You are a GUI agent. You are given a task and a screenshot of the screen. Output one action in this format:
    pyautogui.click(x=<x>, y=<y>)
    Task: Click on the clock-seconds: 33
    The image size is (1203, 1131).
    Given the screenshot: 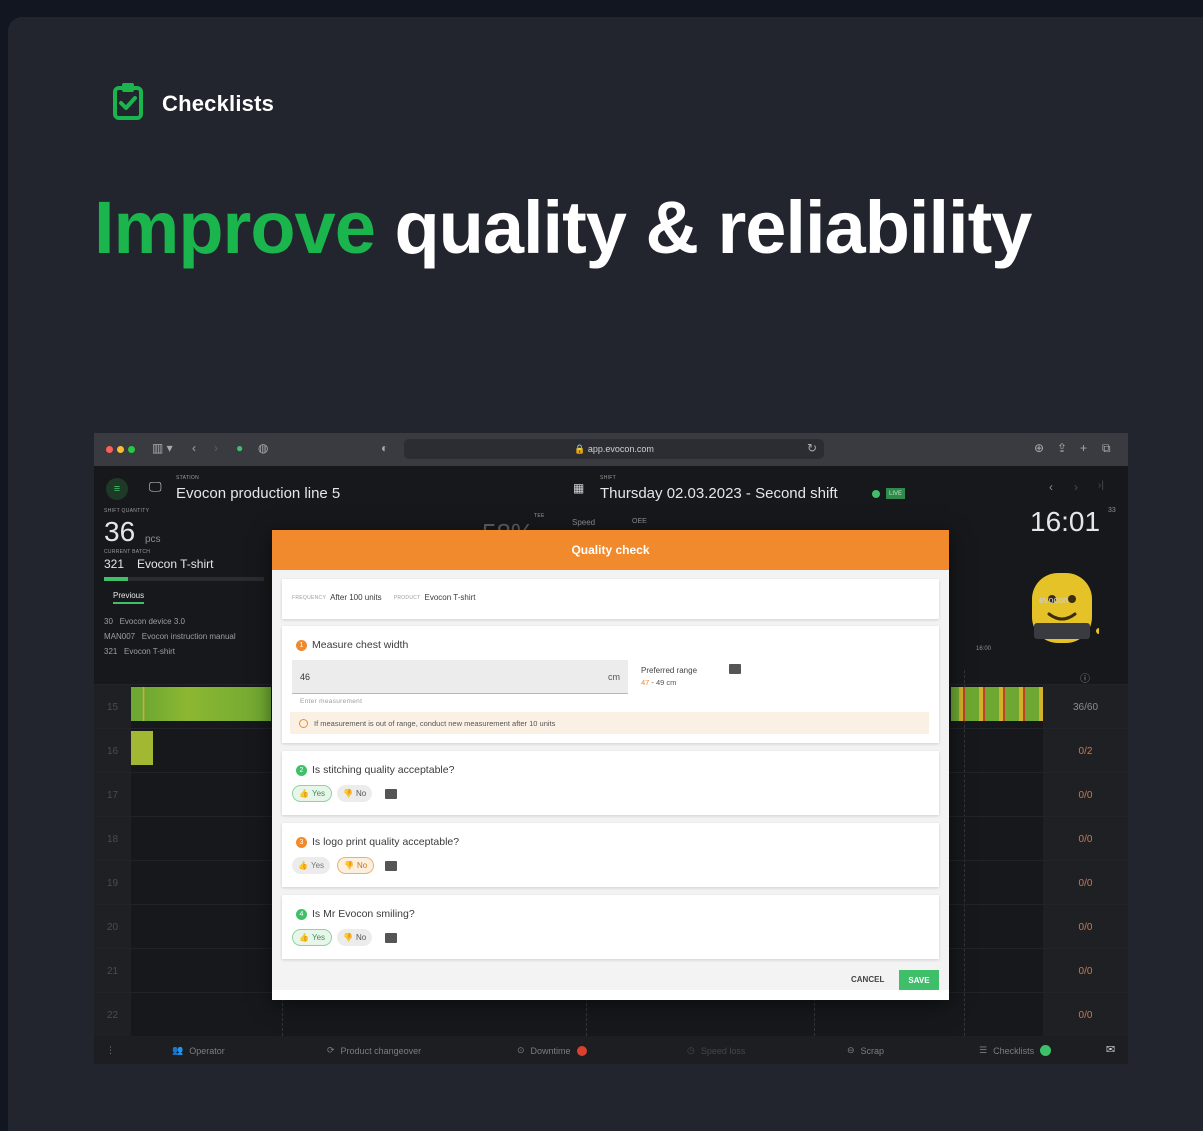 What is the action you would take?
    pyautogui.click(x=1112, y=510)
    